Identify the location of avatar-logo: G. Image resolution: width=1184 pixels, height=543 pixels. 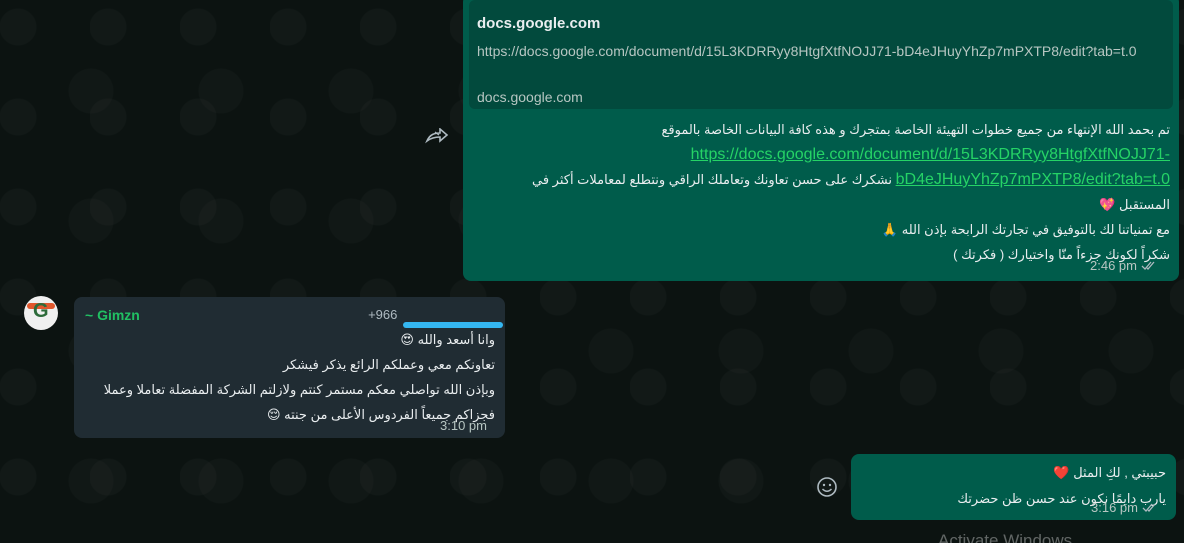
(41, 311).